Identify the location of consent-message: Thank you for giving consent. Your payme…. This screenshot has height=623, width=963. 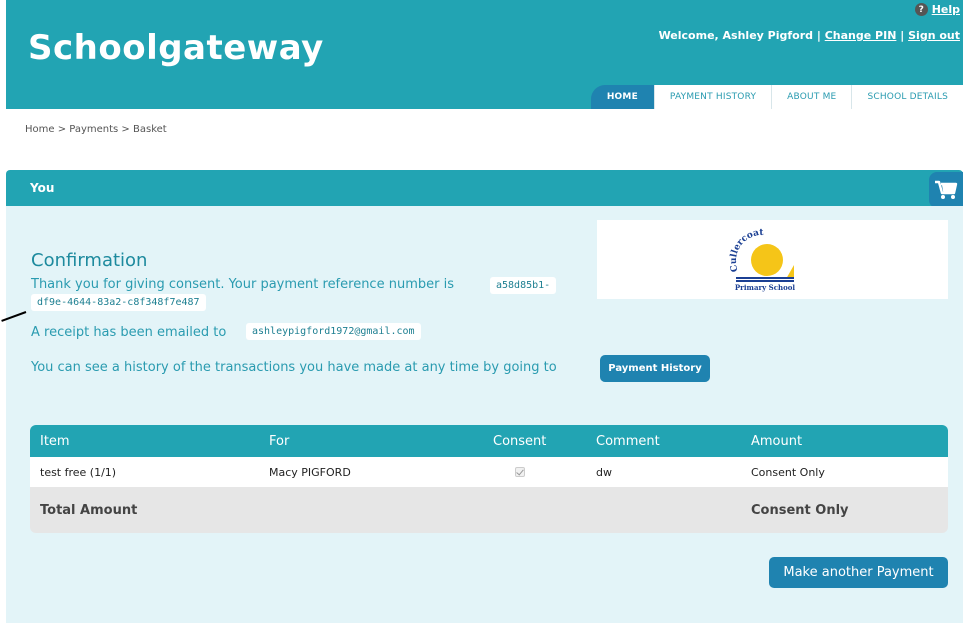
(242, 284).